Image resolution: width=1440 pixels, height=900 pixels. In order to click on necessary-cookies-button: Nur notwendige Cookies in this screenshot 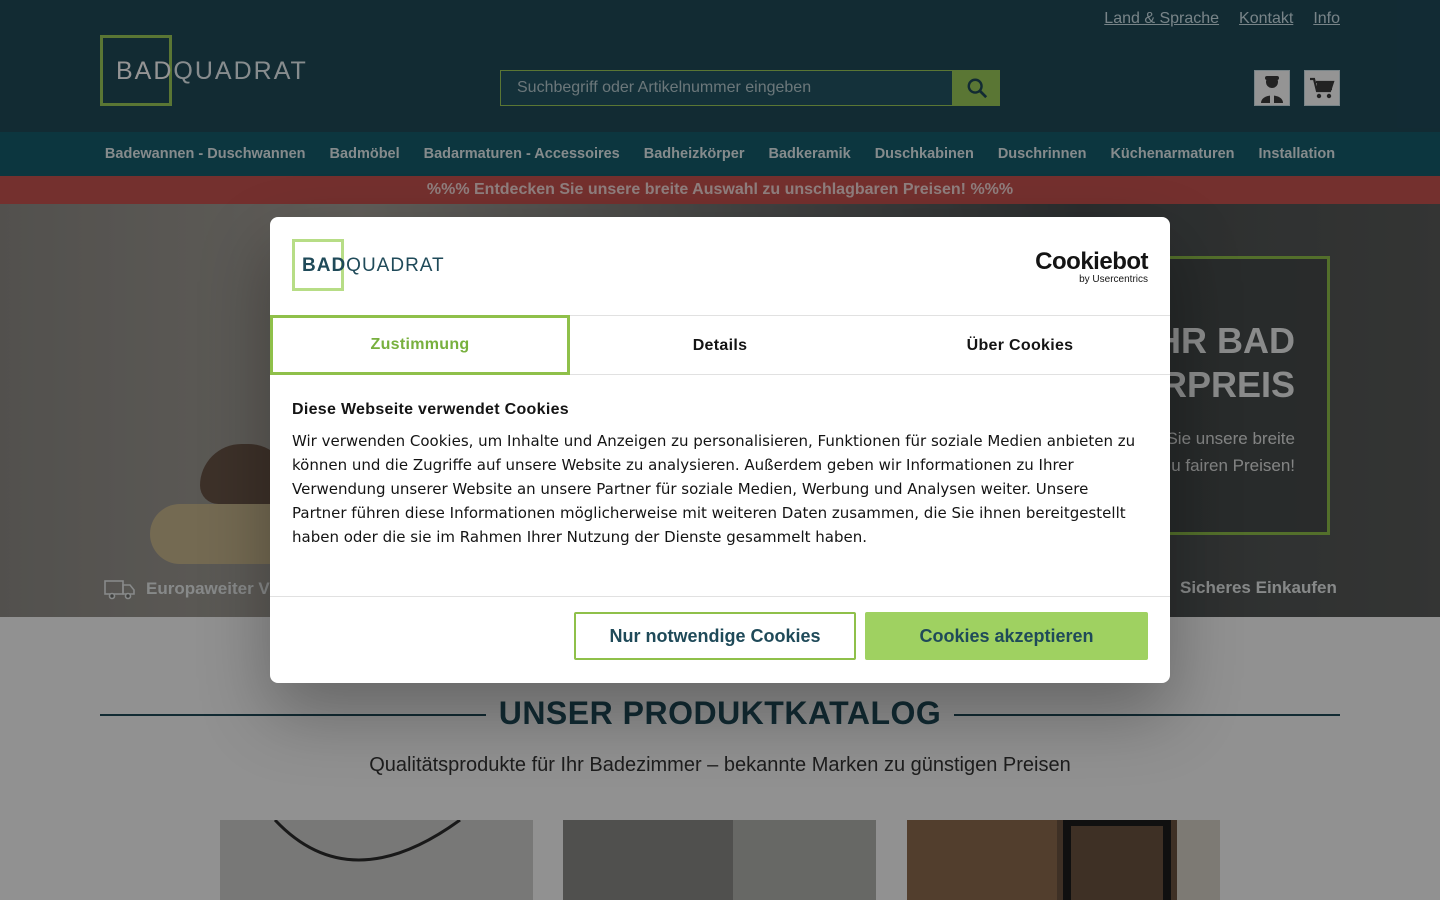, I will do `click(715, 636)`.